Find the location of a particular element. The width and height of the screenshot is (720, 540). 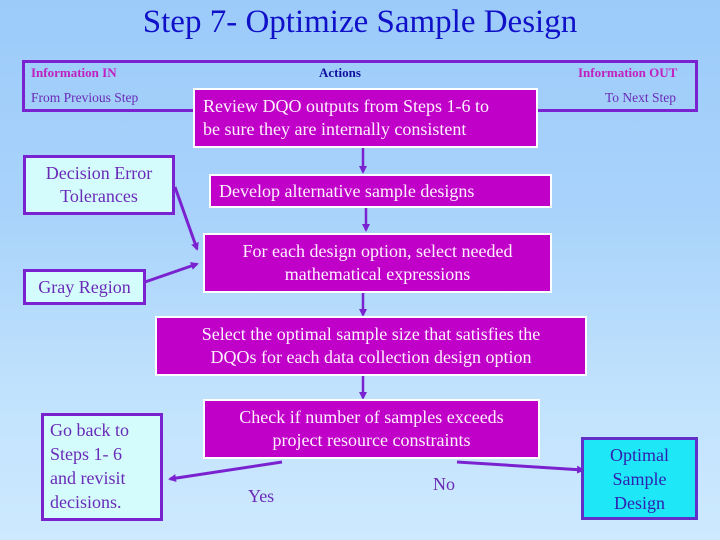

action-review-line1: Review DQO outputs from Steps 1-6 to is located at coordinates (346, 106).